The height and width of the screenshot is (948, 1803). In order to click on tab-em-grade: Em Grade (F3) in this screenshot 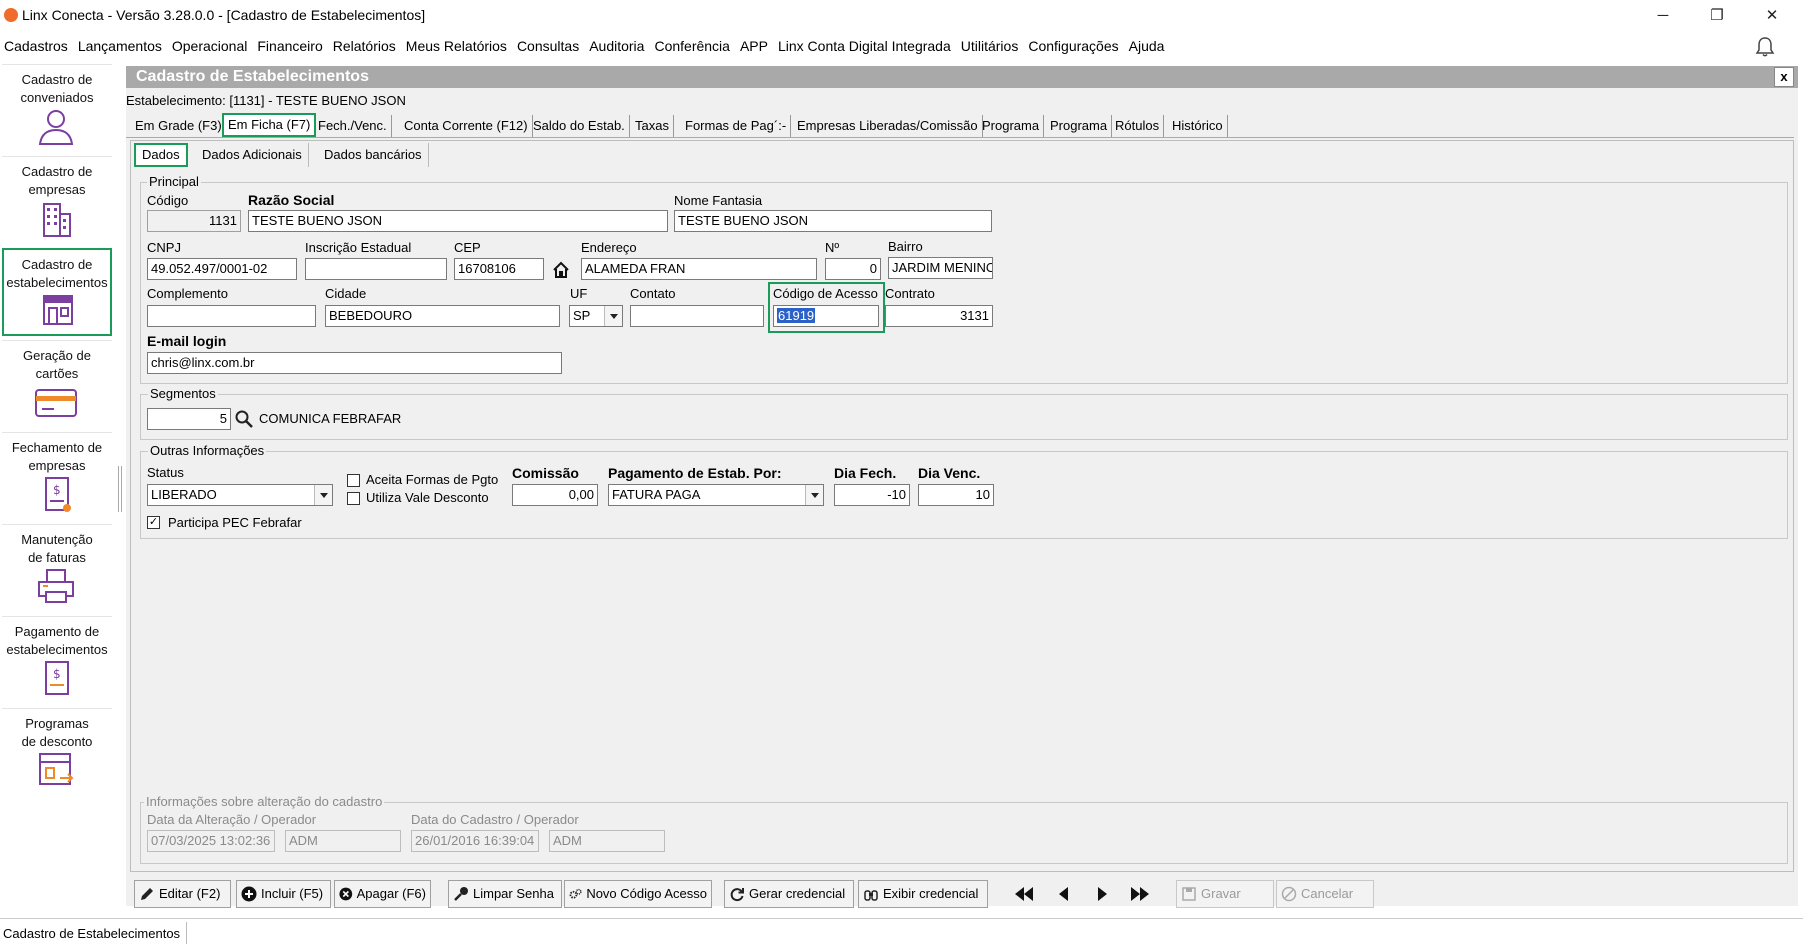, I will do `click(179, 126)`.